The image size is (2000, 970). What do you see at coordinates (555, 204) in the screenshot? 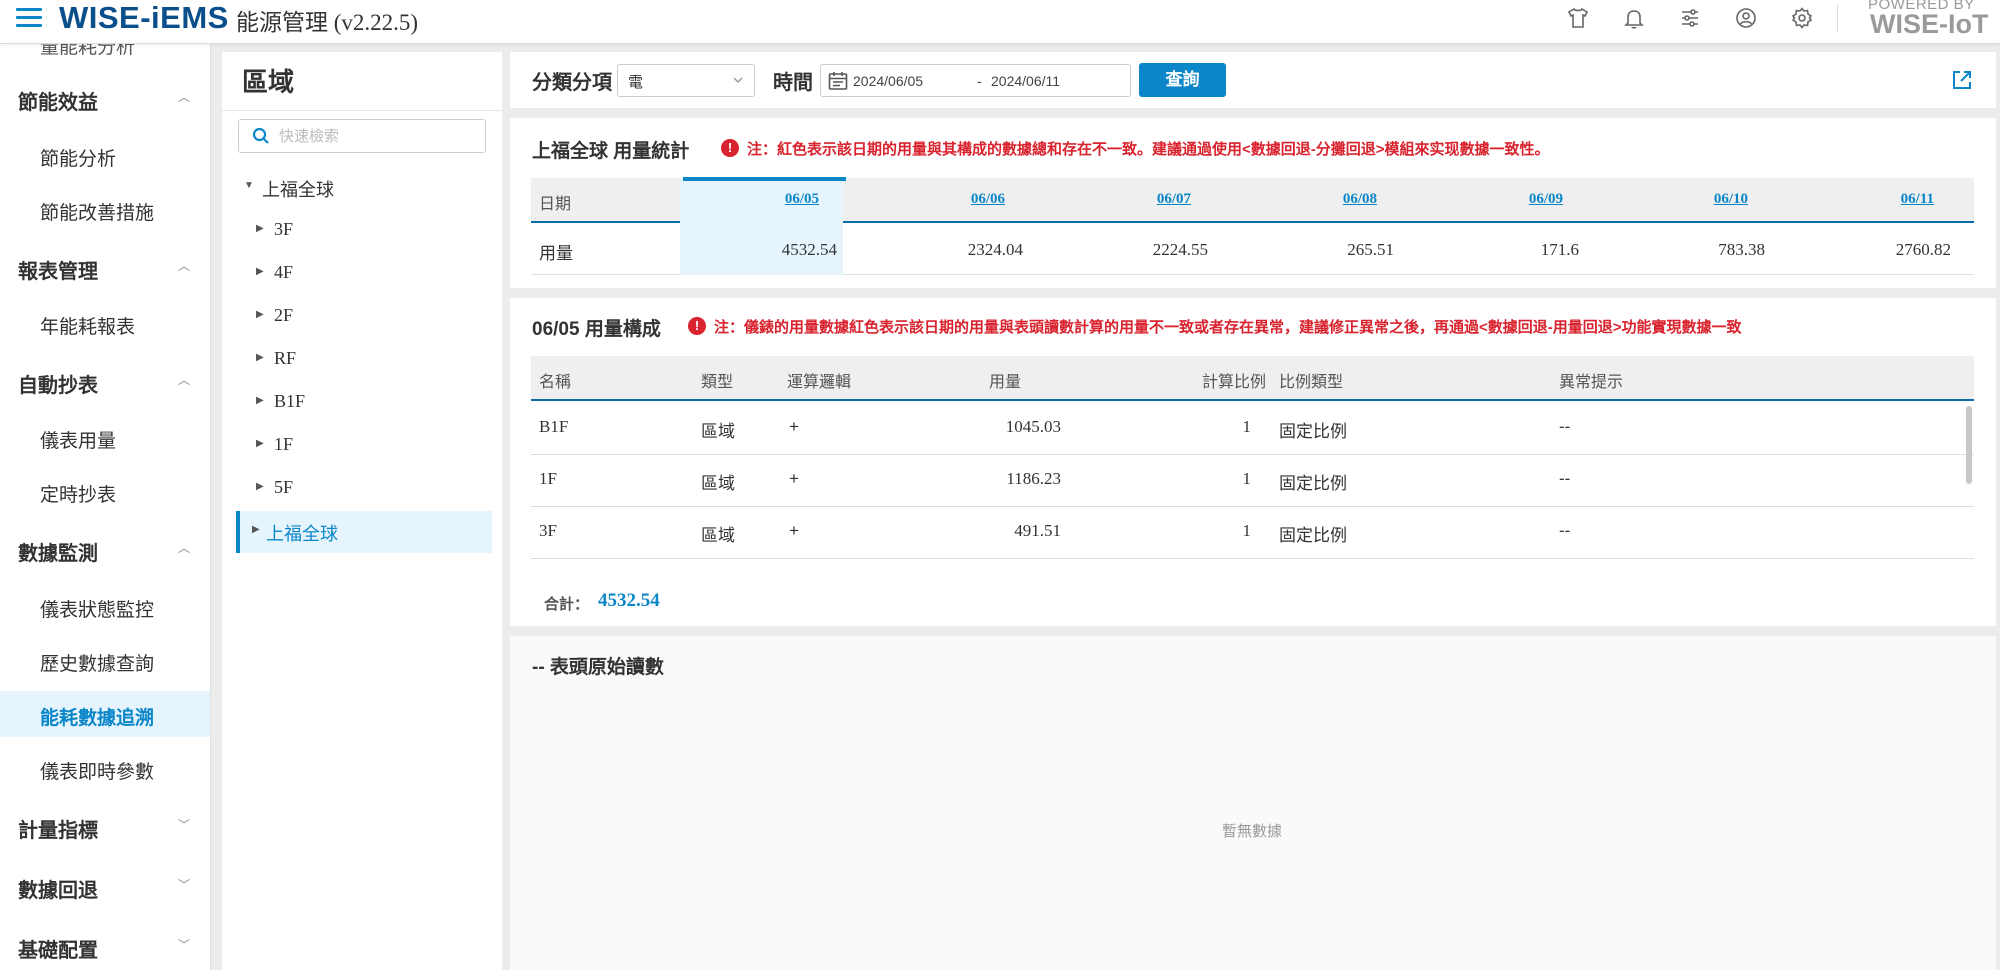
I see `date-header: 日期` at bounding box center [555, 204].